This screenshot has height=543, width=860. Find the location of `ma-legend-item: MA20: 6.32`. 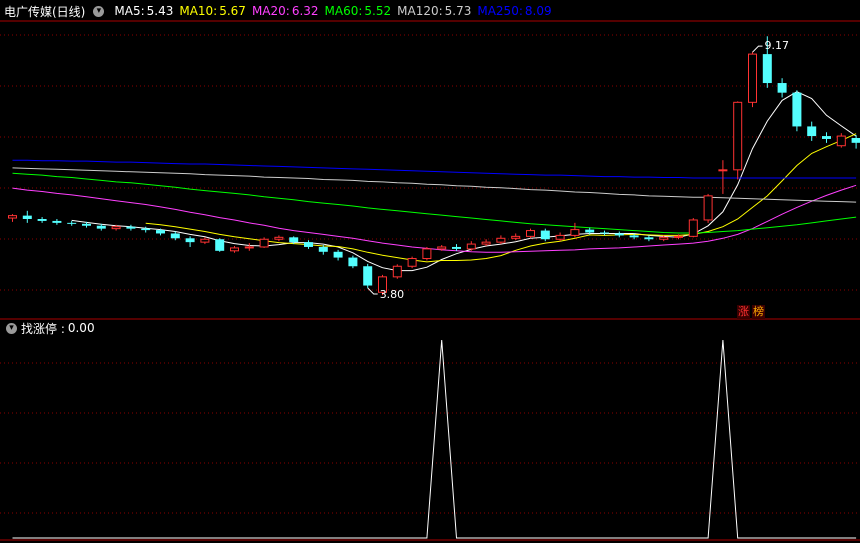

ma-legend-item: MA20: 6.32 is located at coordinates (285, 11).